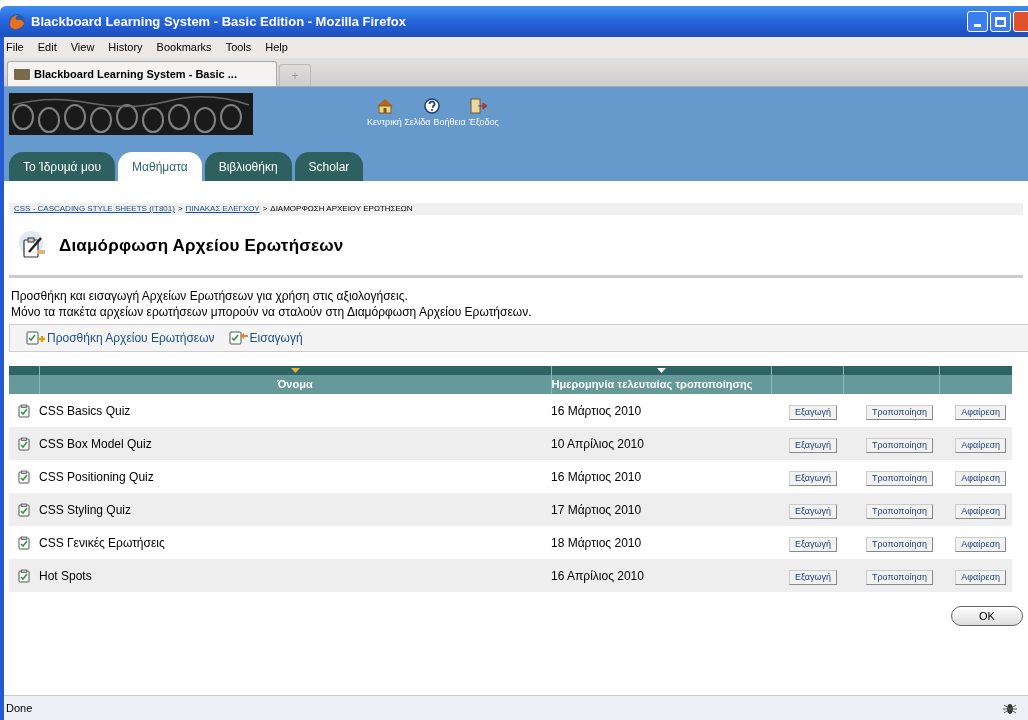  Describe the element at coordinates (17, 21) in the screenshot. I see `browser-logo-icon` at that location.